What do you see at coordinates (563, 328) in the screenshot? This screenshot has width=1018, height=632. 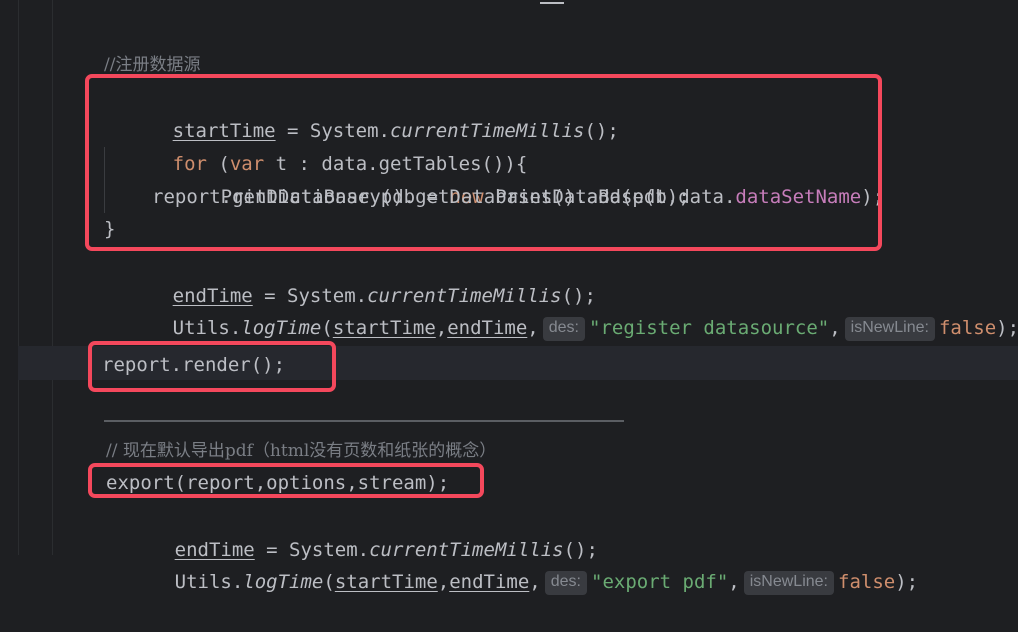 I see `param-hint-des: des:` at bounding box center [563, 328].